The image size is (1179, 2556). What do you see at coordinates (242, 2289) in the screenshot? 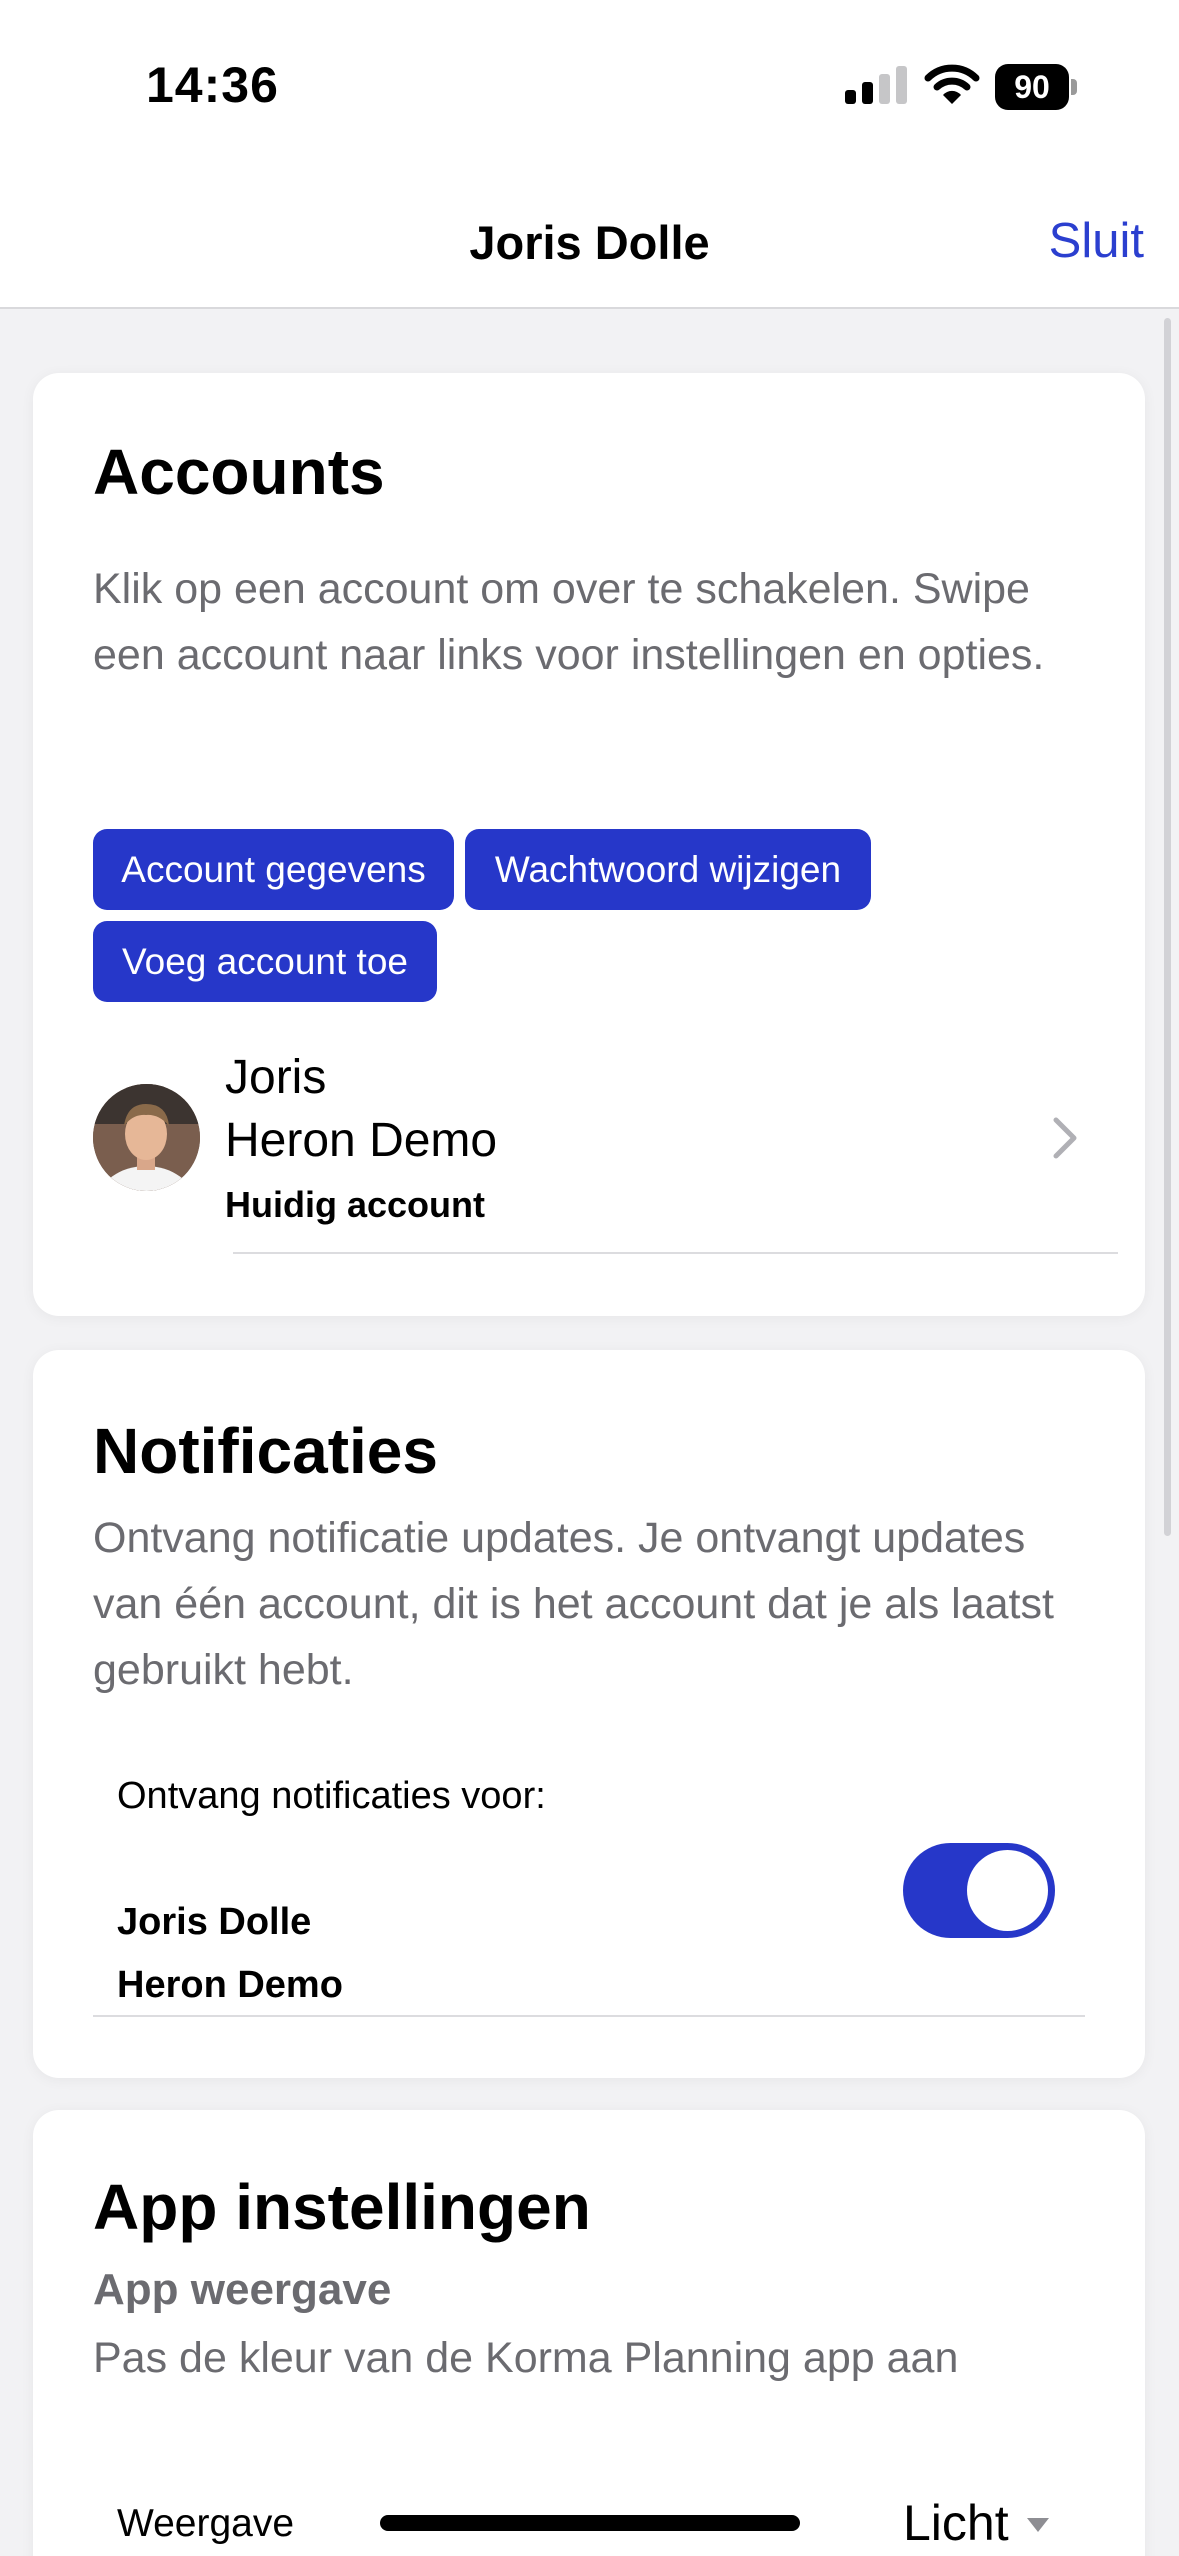
I see `app-appearance-subtitle: App weergave` at bounding box center [242, 2289].